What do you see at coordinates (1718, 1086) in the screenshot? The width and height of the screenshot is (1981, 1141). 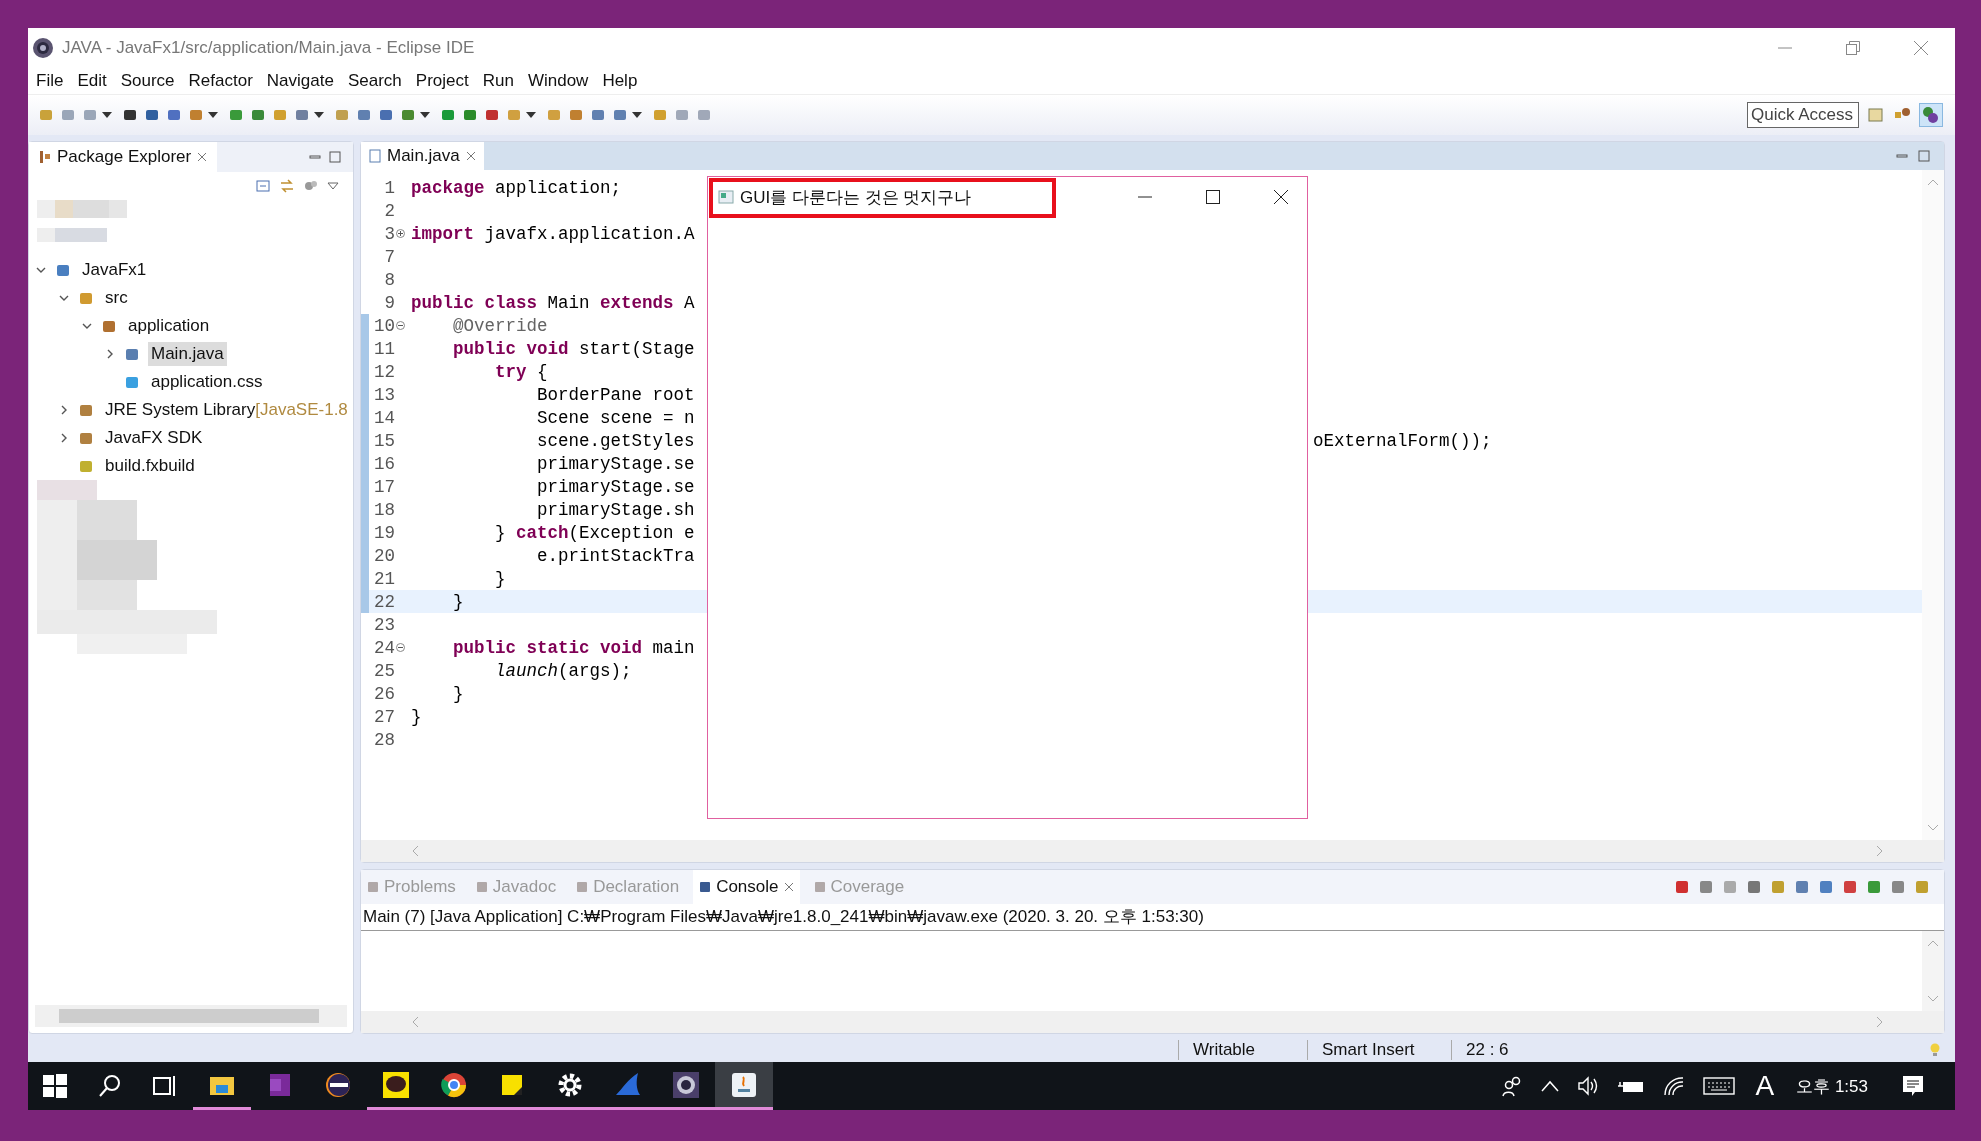 I see `keyboard-icon` at bounding box center [1718, 1086].